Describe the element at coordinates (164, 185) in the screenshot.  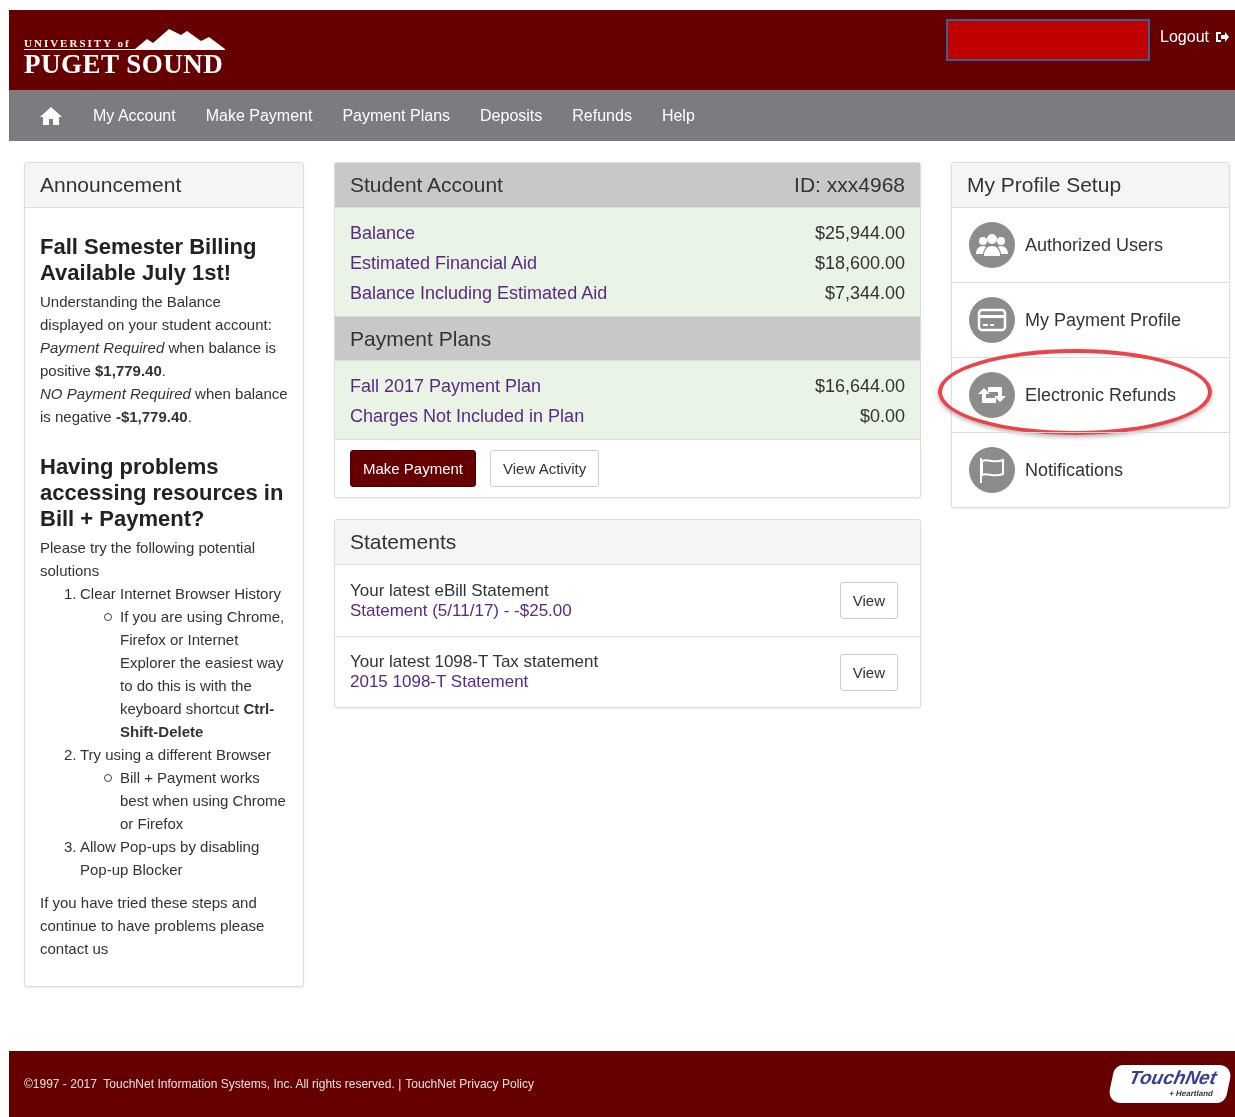
I see `panel-title: Announcement` at that location.